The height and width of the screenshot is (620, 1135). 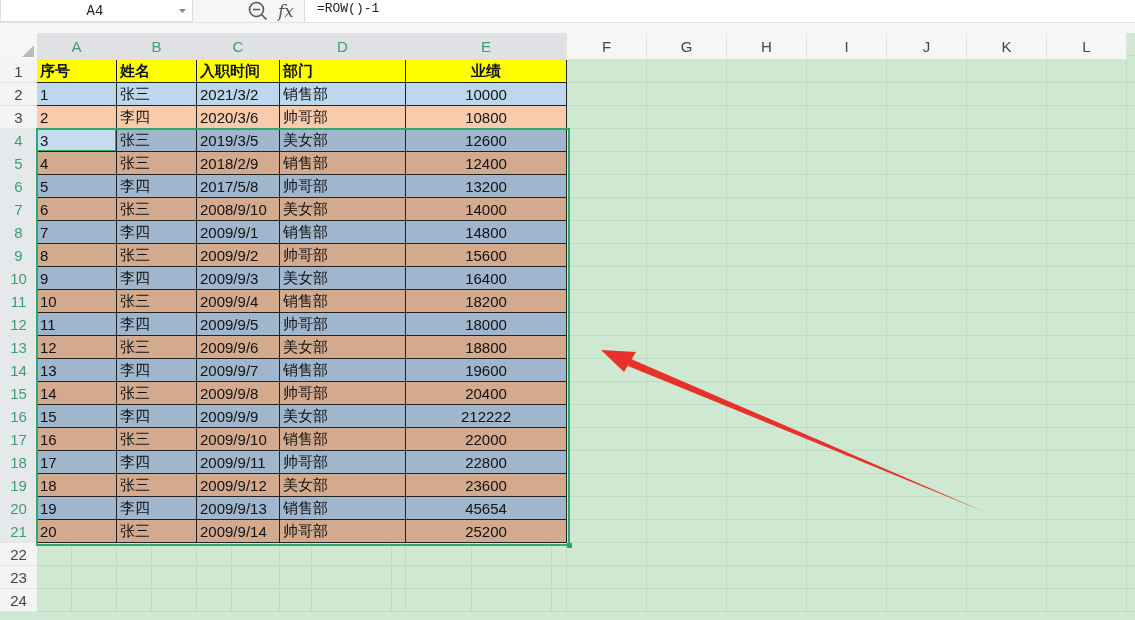 I want to click on table-cell: 11, so click(x=77, y=324).